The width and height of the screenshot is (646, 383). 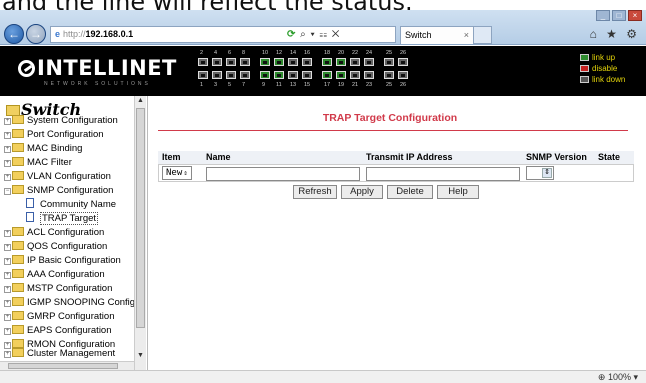 I want to click on minimize-button: _, so click(x=603, y=15).